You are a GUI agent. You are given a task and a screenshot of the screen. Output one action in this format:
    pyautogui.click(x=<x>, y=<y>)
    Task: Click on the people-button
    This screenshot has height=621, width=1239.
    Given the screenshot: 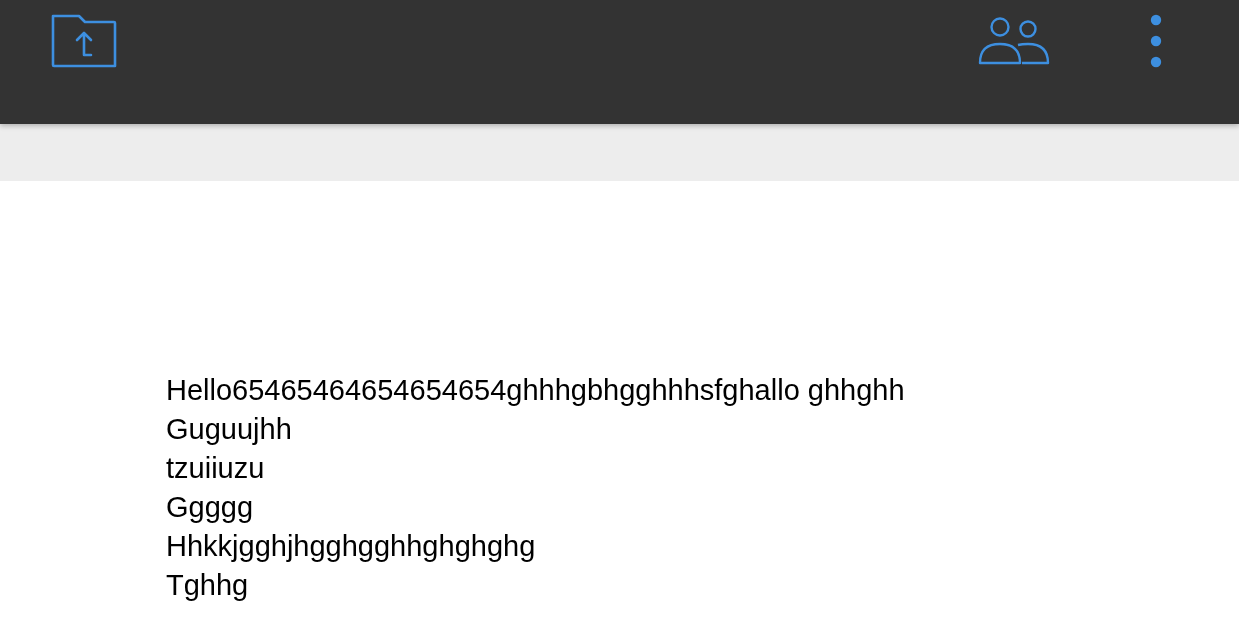 What is the action you would take?
    pyautogui.click(x=1014, y=41)
    